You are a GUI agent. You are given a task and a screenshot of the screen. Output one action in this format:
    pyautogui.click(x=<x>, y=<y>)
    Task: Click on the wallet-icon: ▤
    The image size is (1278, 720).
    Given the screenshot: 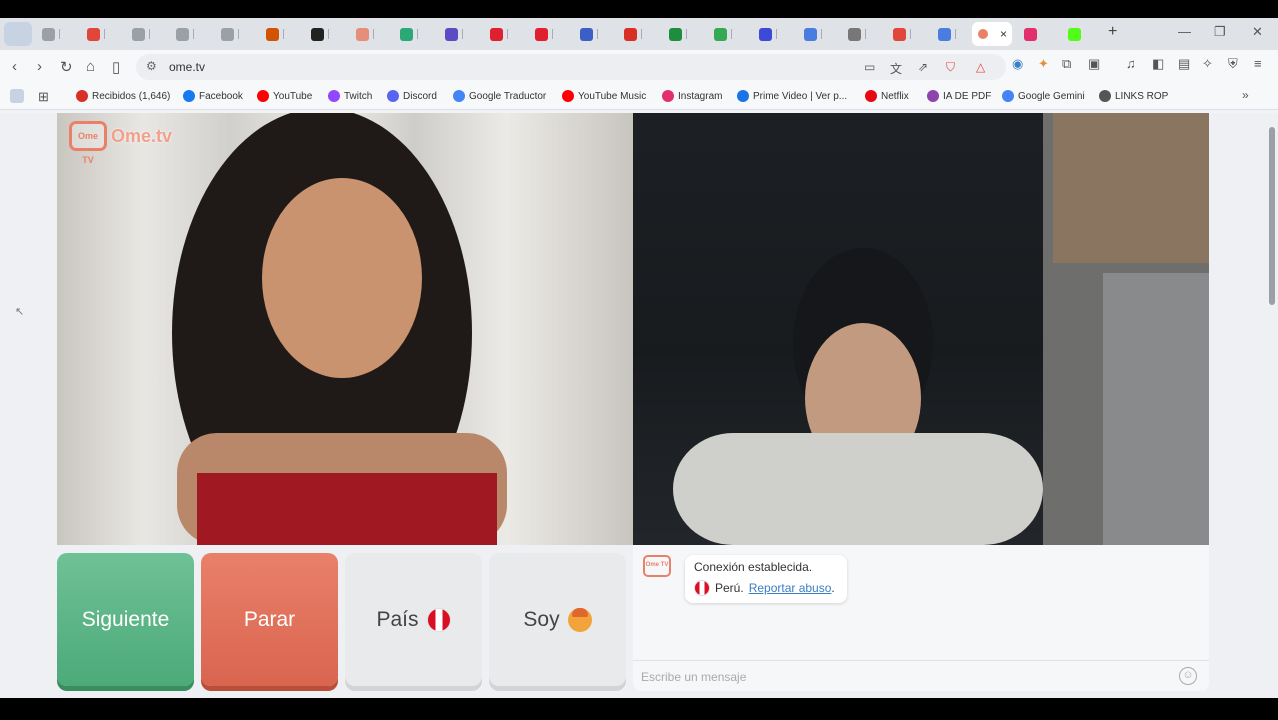 What is the action you would take?
    pyautogui.click(x=1184, y=64)
    